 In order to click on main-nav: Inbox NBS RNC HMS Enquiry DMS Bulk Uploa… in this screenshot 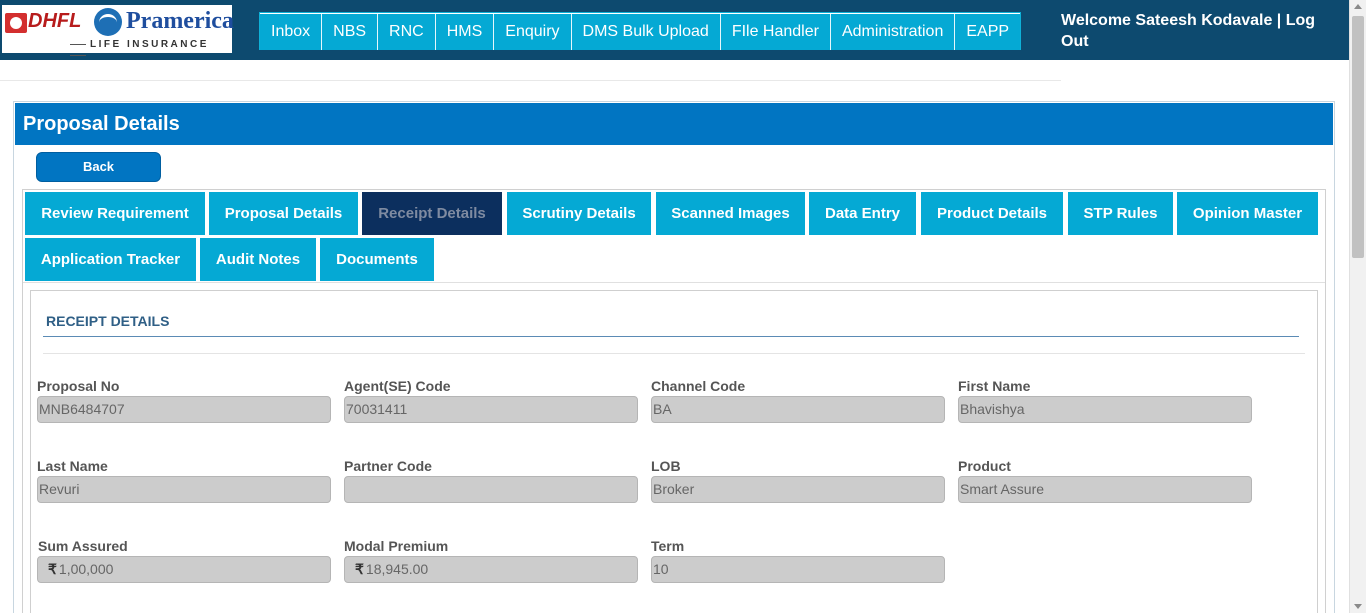, I will do `click(640, 31)`.